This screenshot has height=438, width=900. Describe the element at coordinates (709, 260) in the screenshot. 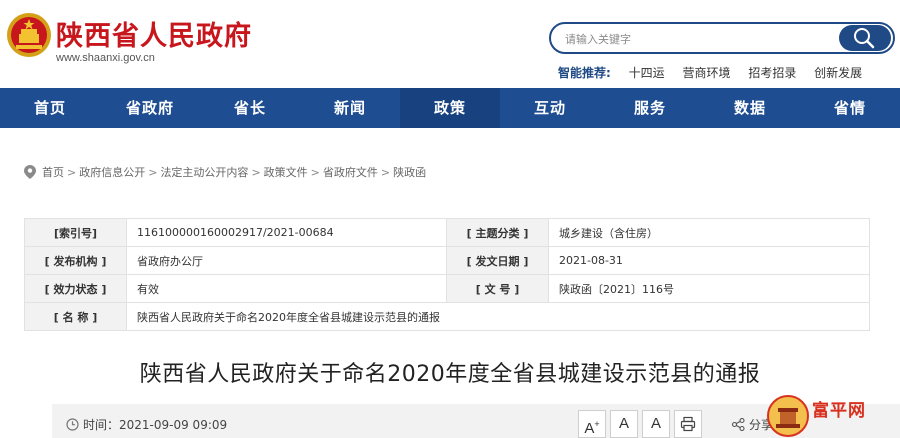

I see `meta-date-value: 2021-08-31` at that location.